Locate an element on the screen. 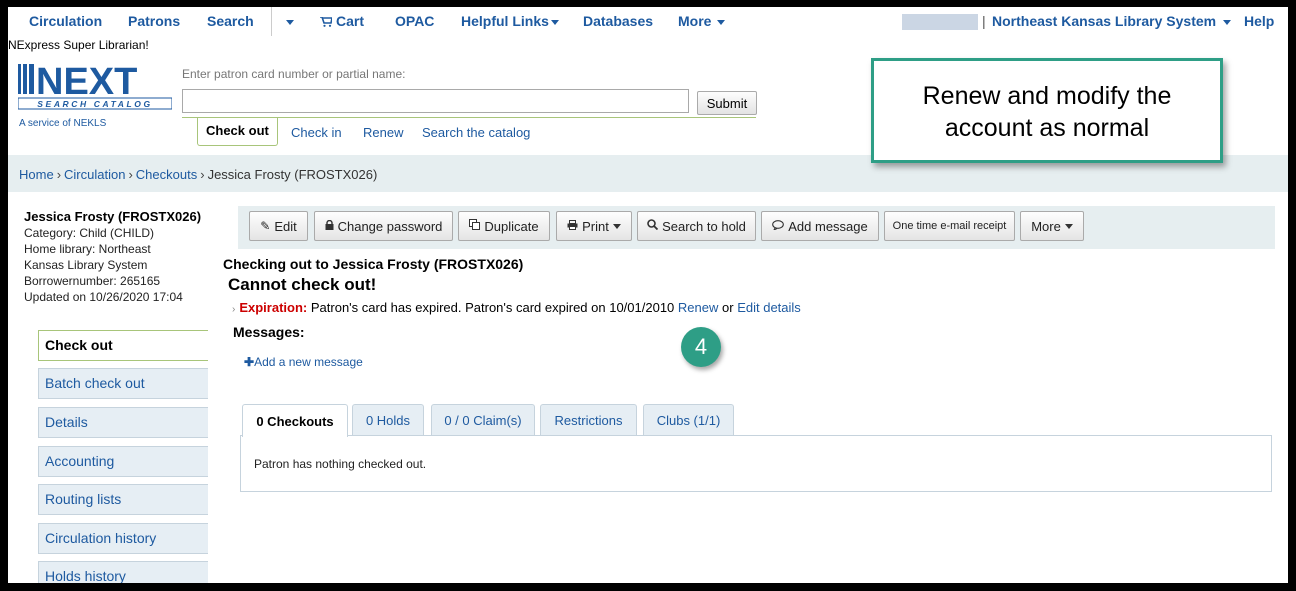 This screenshot has width=1296, height=591. patron-home-library-line1: Home library: Northeast is located at coordinates (87, 249).